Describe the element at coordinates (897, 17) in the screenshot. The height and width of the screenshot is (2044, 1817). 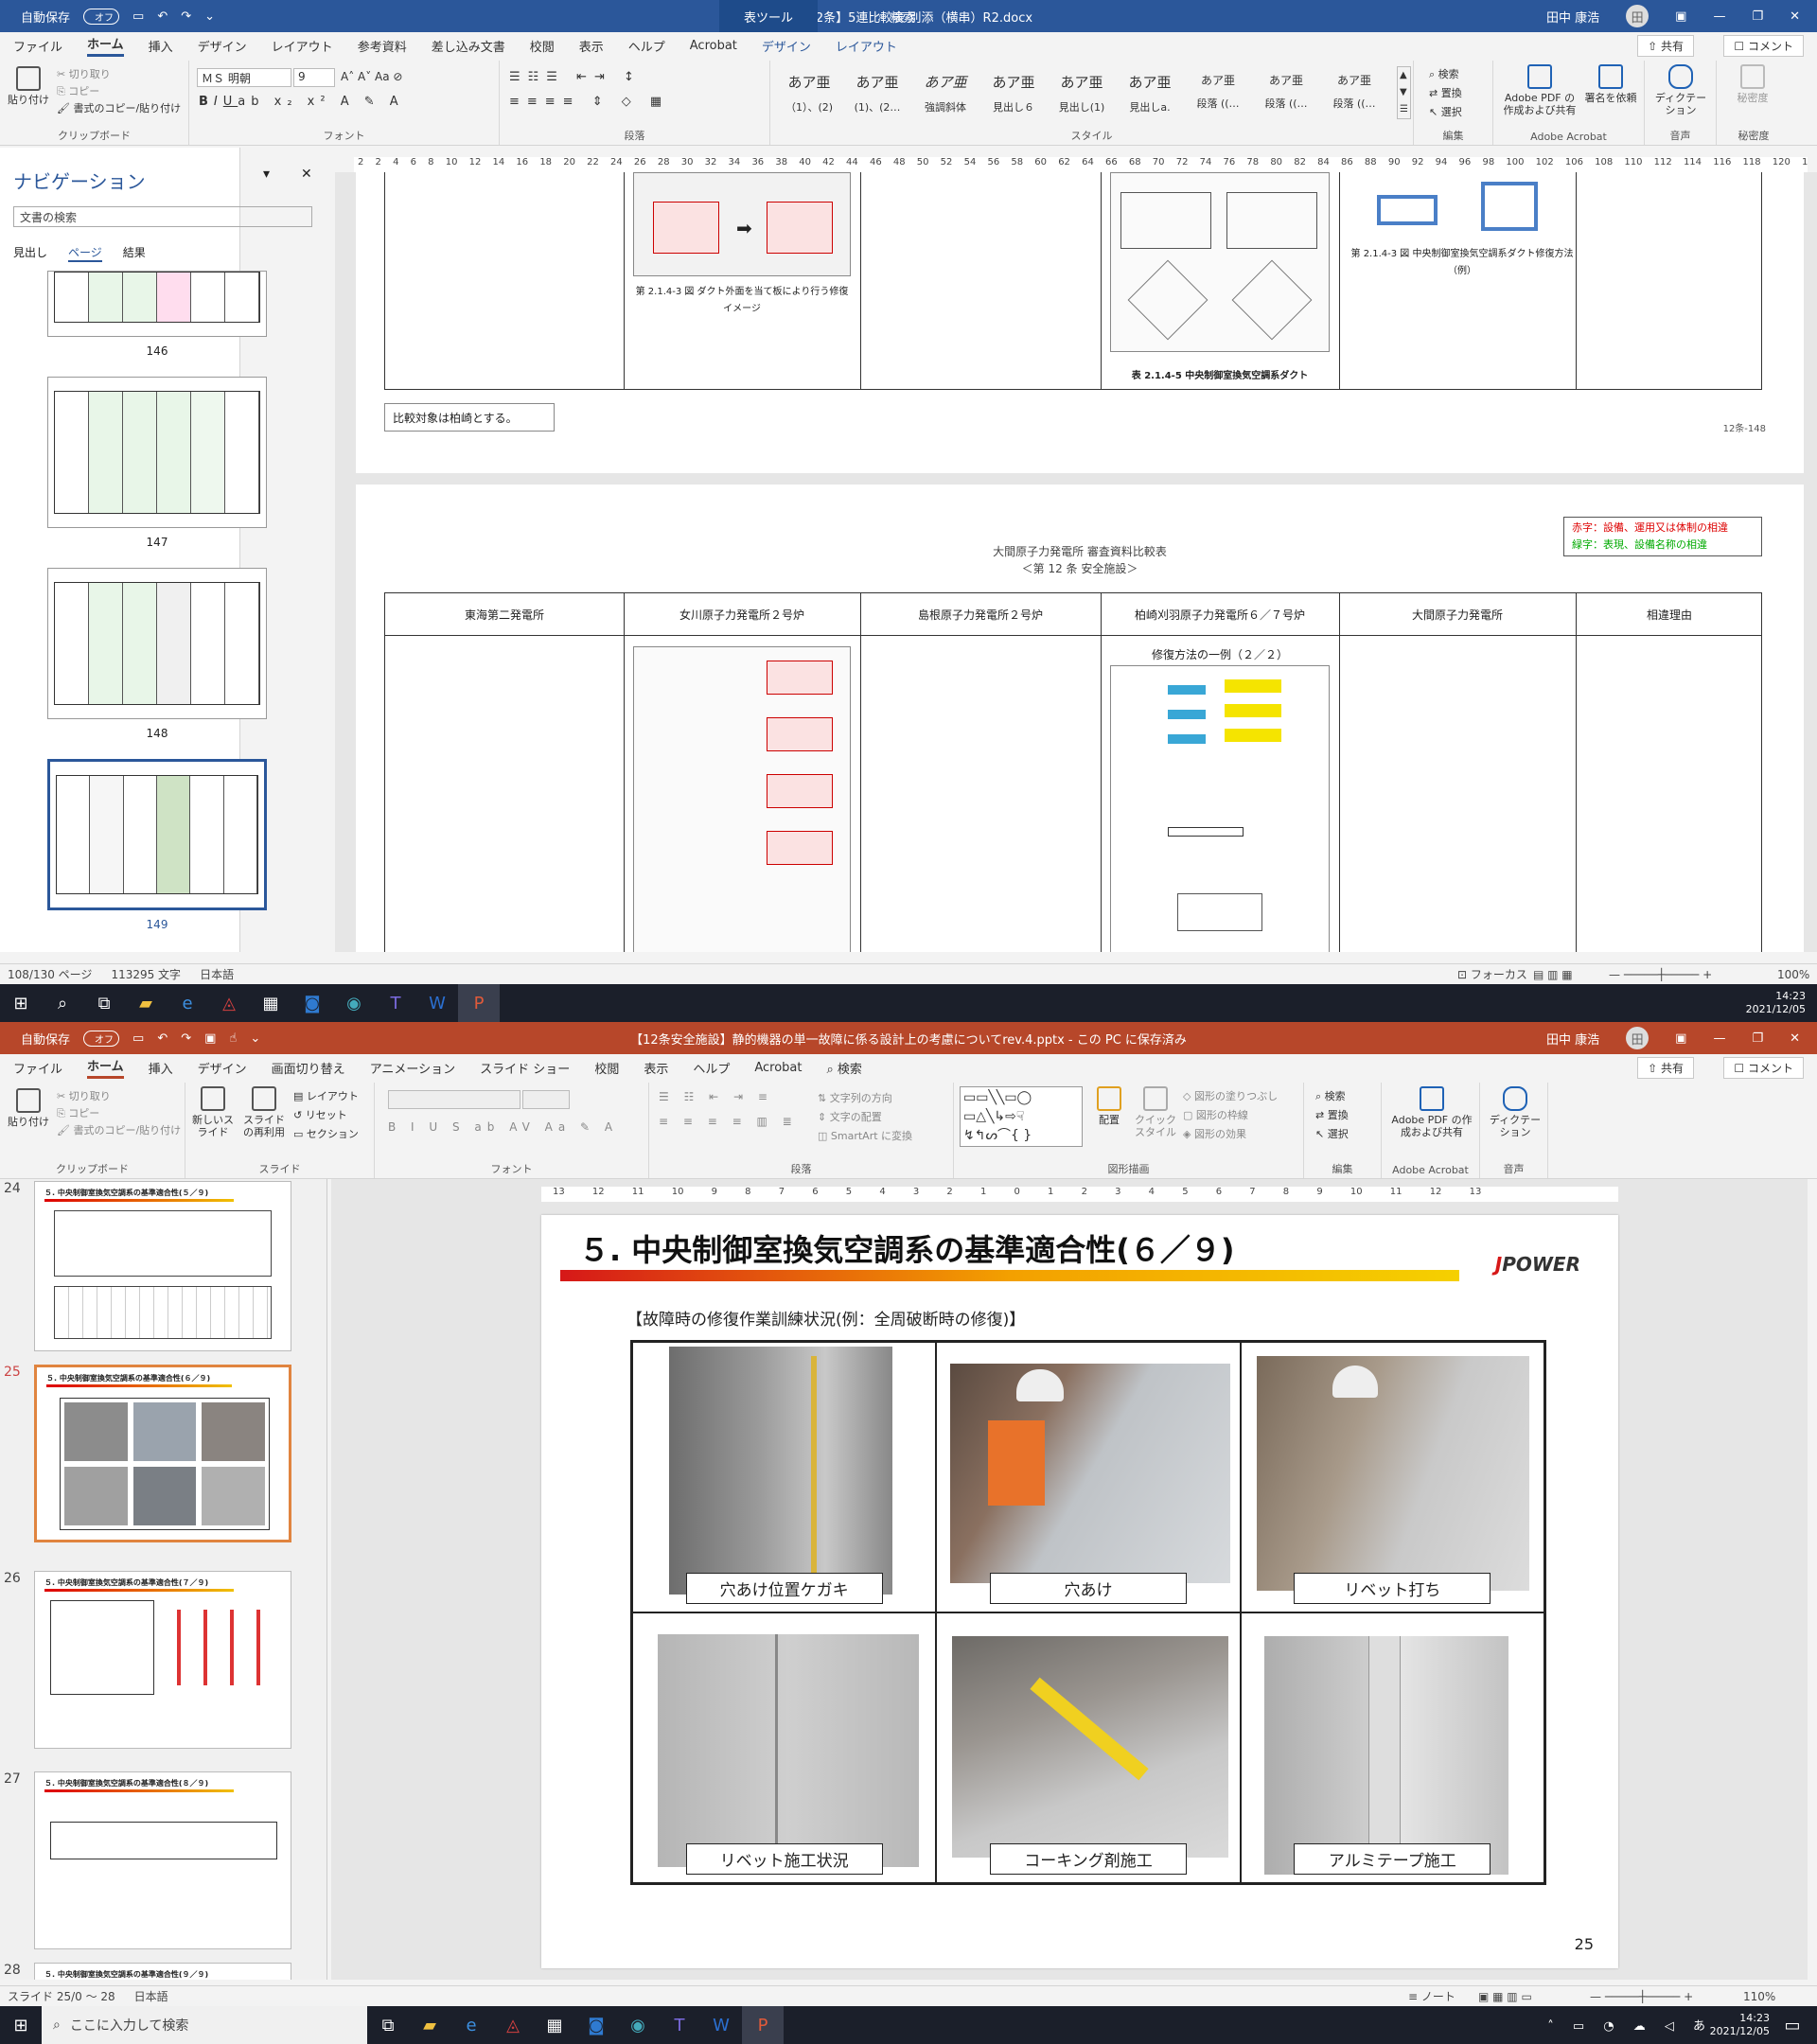
I see `title-search: ⌕ 検索` at that location.